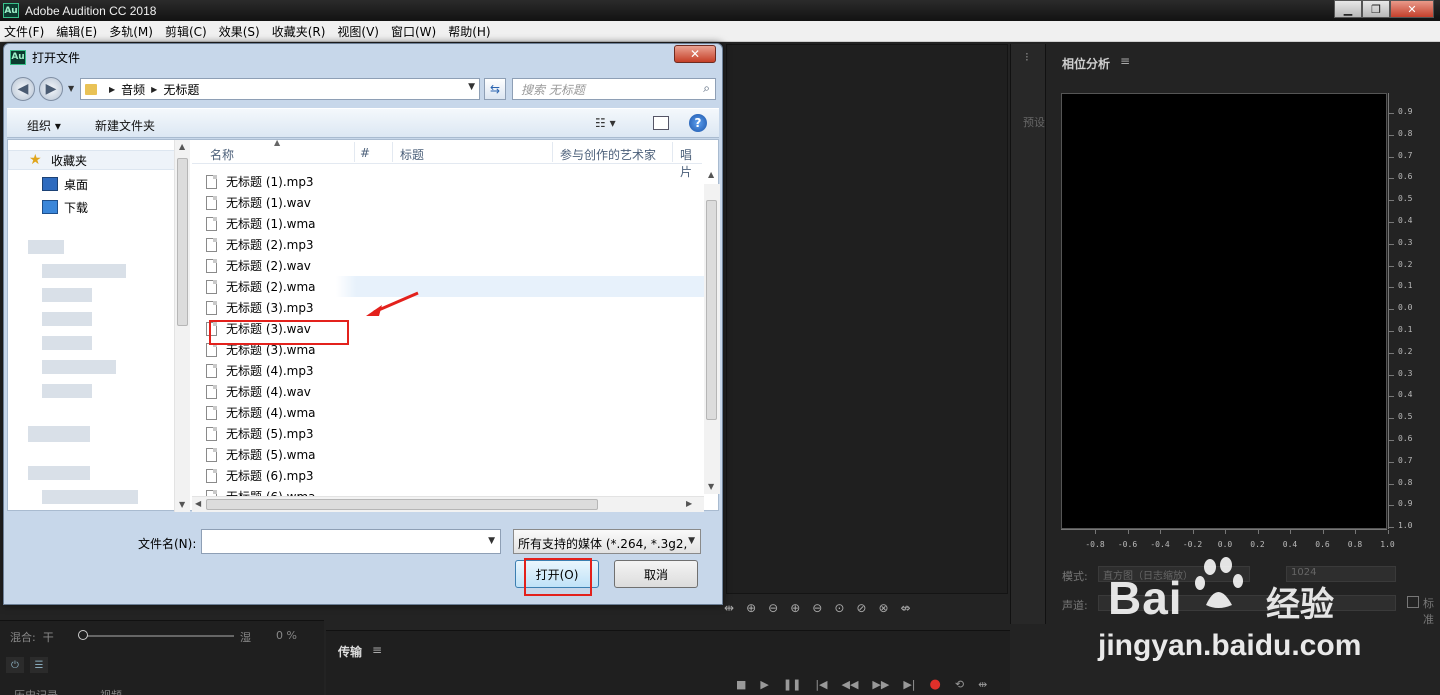 The image size is (1440, 695). What do you see at coordinates (456, 433) in the screenshot?
I see `file-row: 无标题 (5).mp3` at bounding box center [456, 433].